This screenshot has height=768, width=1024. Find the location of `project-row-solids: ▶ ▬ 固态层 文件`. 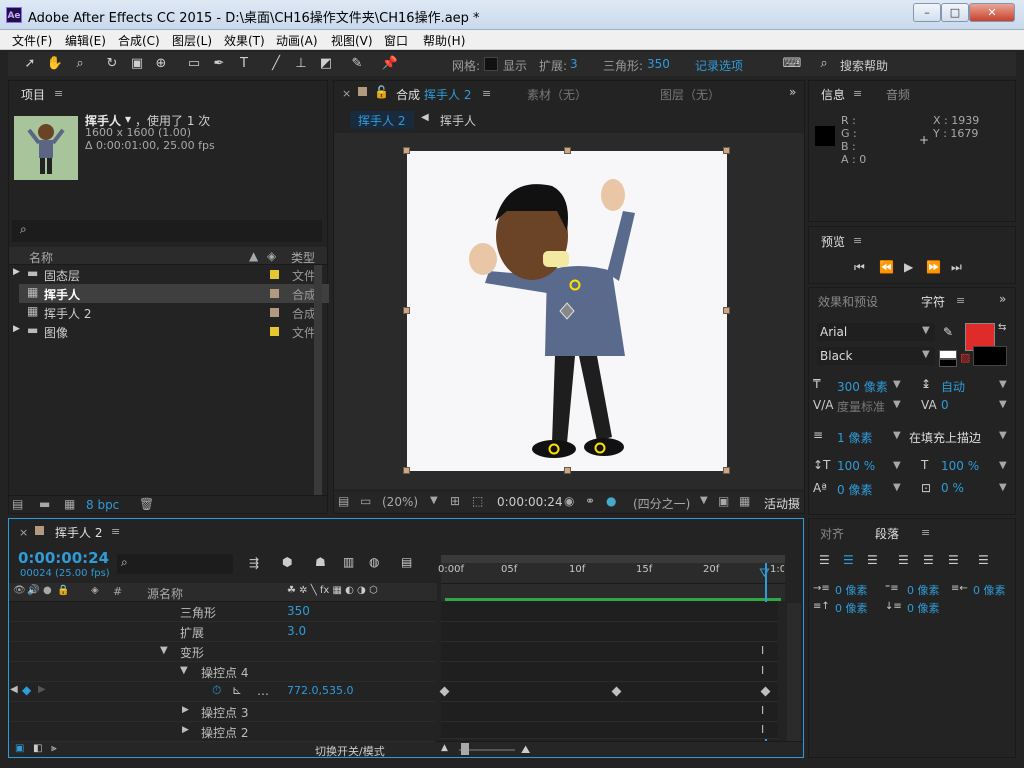

project-row-solids: ▶ ▬ 固态层 文件 is located at coordinates (171, 274).